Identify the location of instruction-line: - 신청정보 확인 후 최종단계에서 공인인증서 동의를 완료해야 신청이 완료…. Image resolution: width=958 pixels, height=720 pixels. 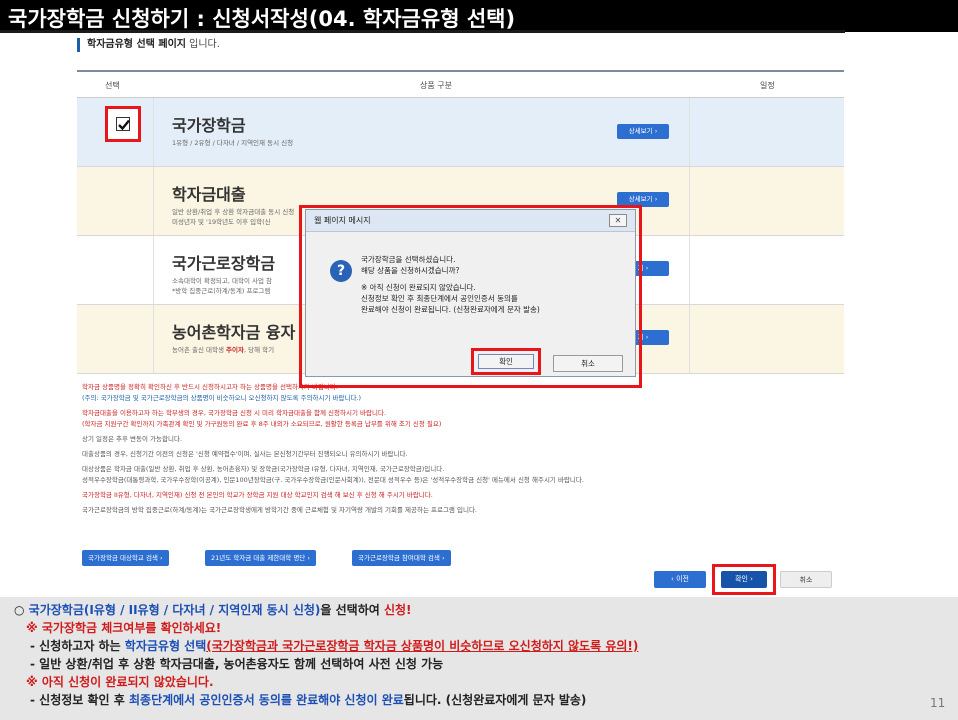
(308, 700).